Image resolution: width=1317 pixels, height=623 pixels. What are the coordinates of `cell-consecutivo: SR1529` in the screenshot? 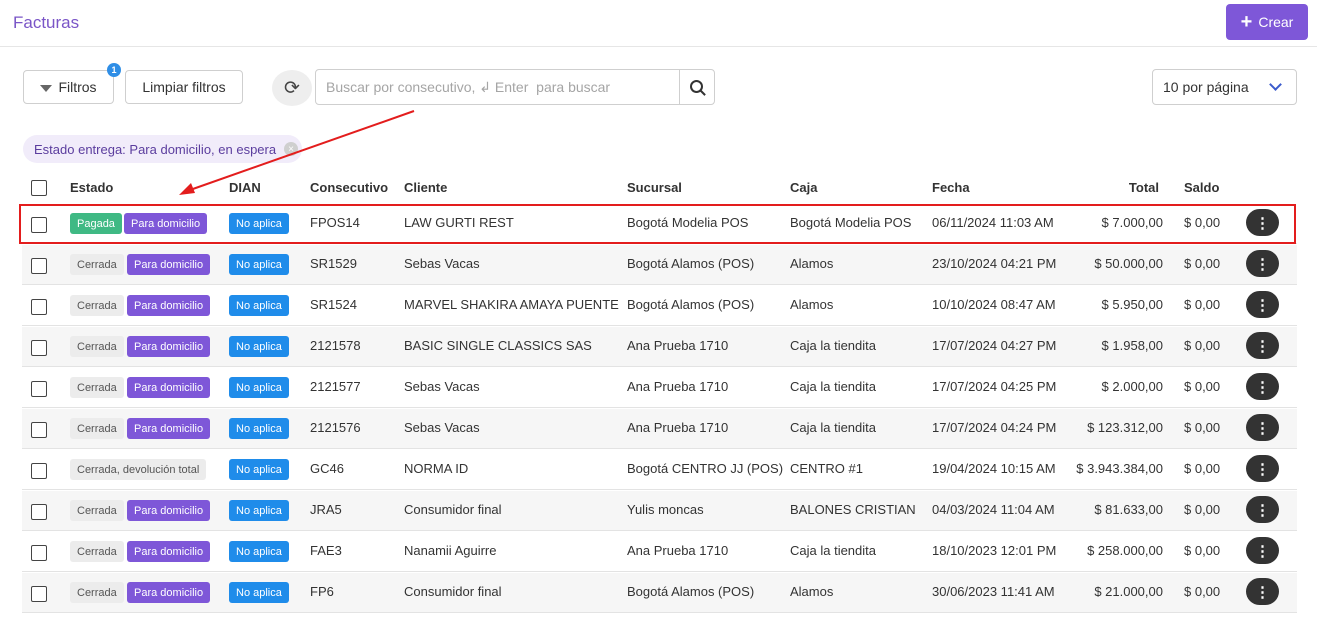 It's located at (333, 263).